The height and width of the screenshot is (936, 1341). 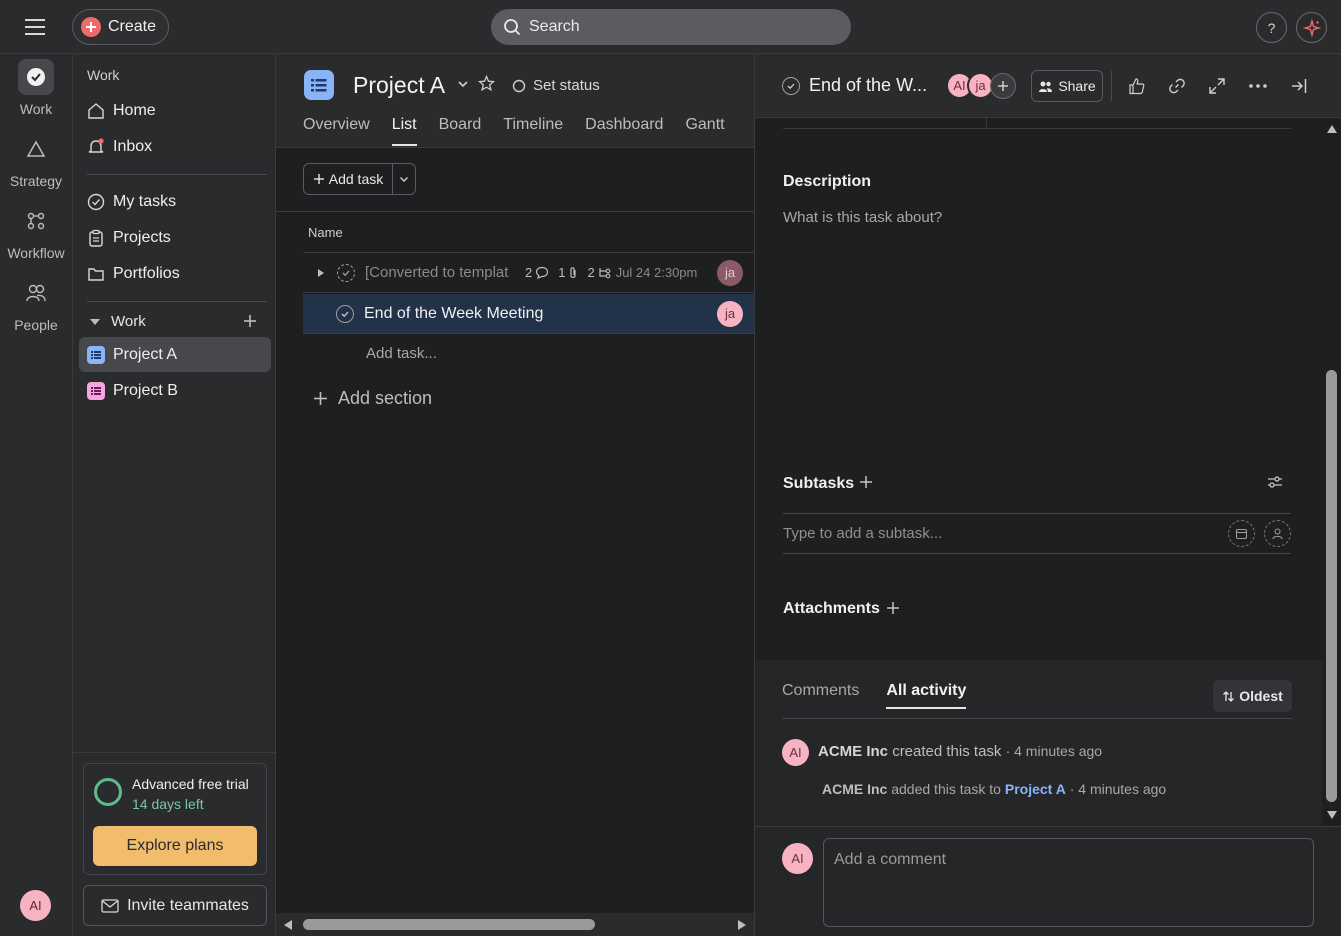 I want to click on add-task-button: Add task, so click(x=348, y=179).